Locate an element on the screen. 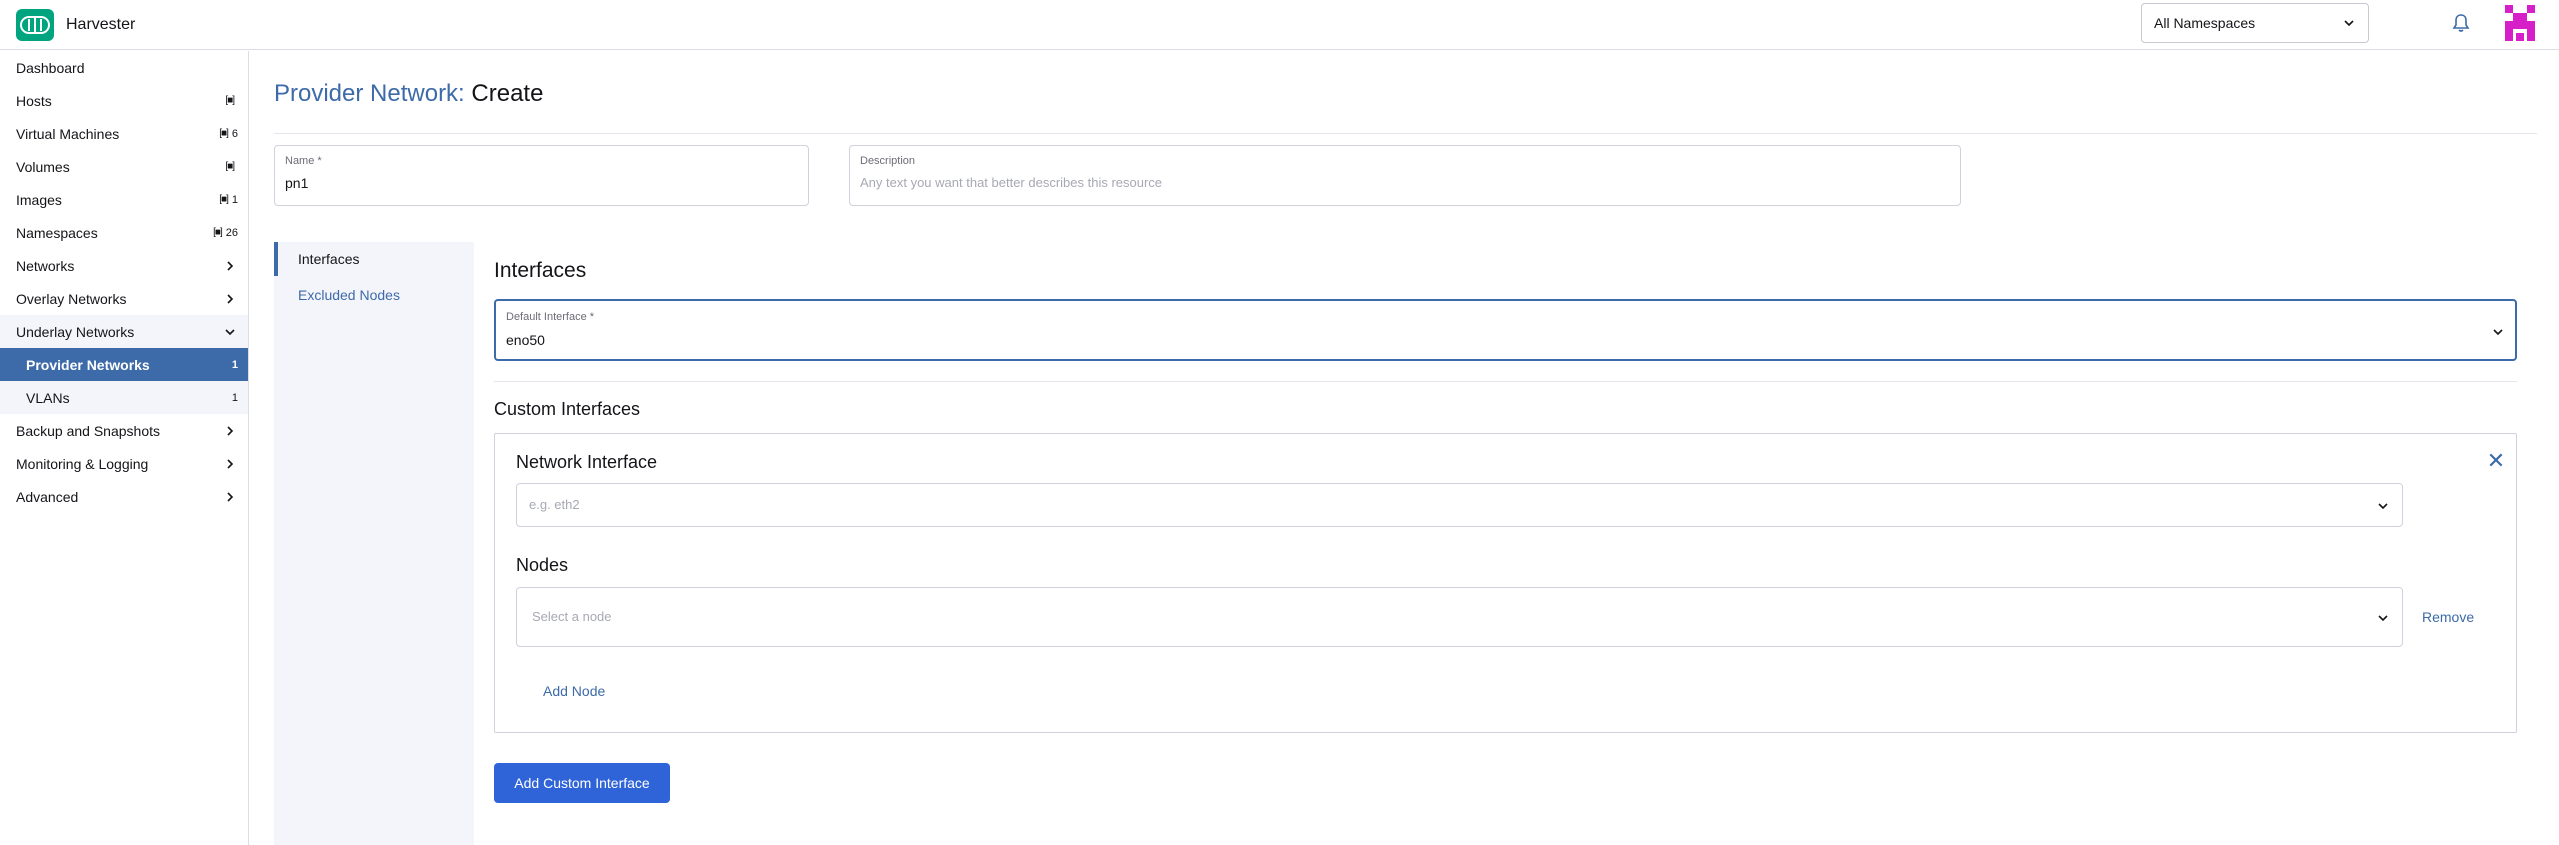 This screenshot has width=2559, height=845. sidebar-item-advanced: Advanced is located at coordinates (124, 496).